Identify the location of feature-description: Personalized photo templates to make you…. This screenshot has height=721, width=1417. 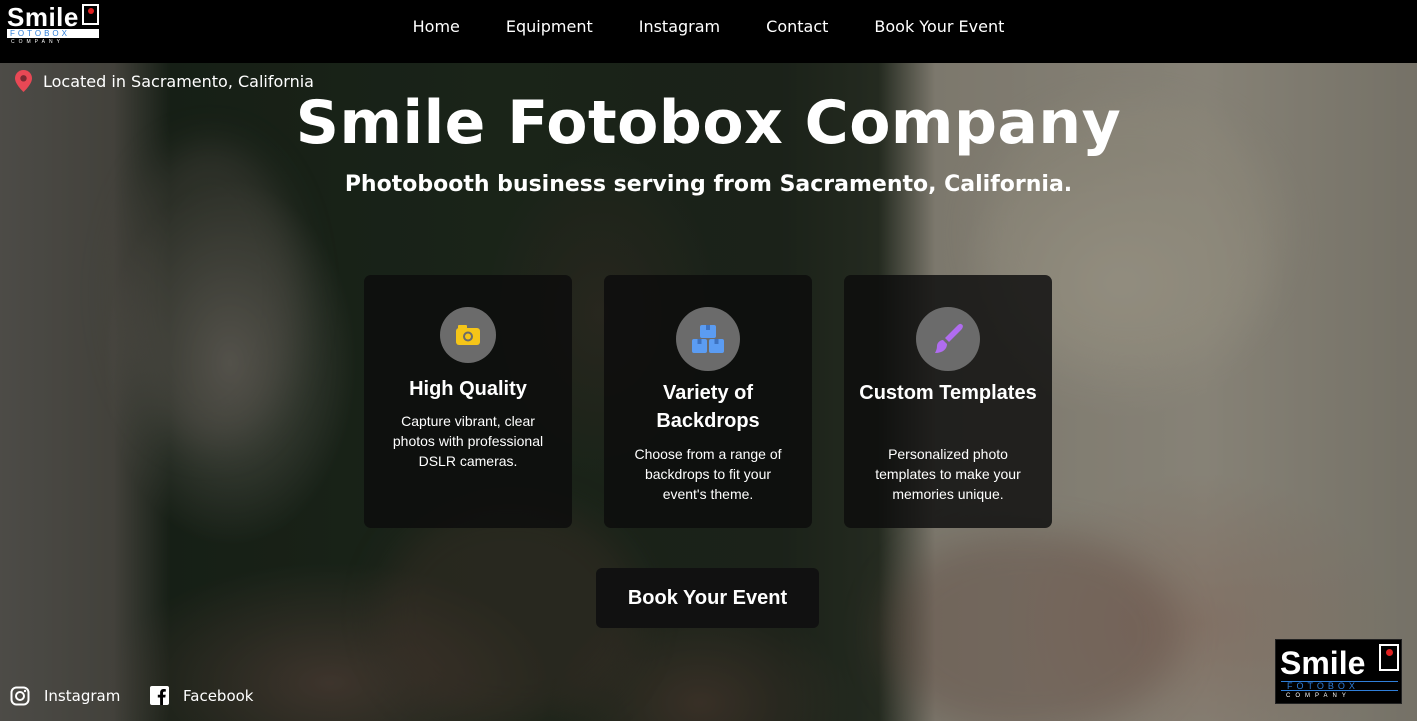
(948, 474).